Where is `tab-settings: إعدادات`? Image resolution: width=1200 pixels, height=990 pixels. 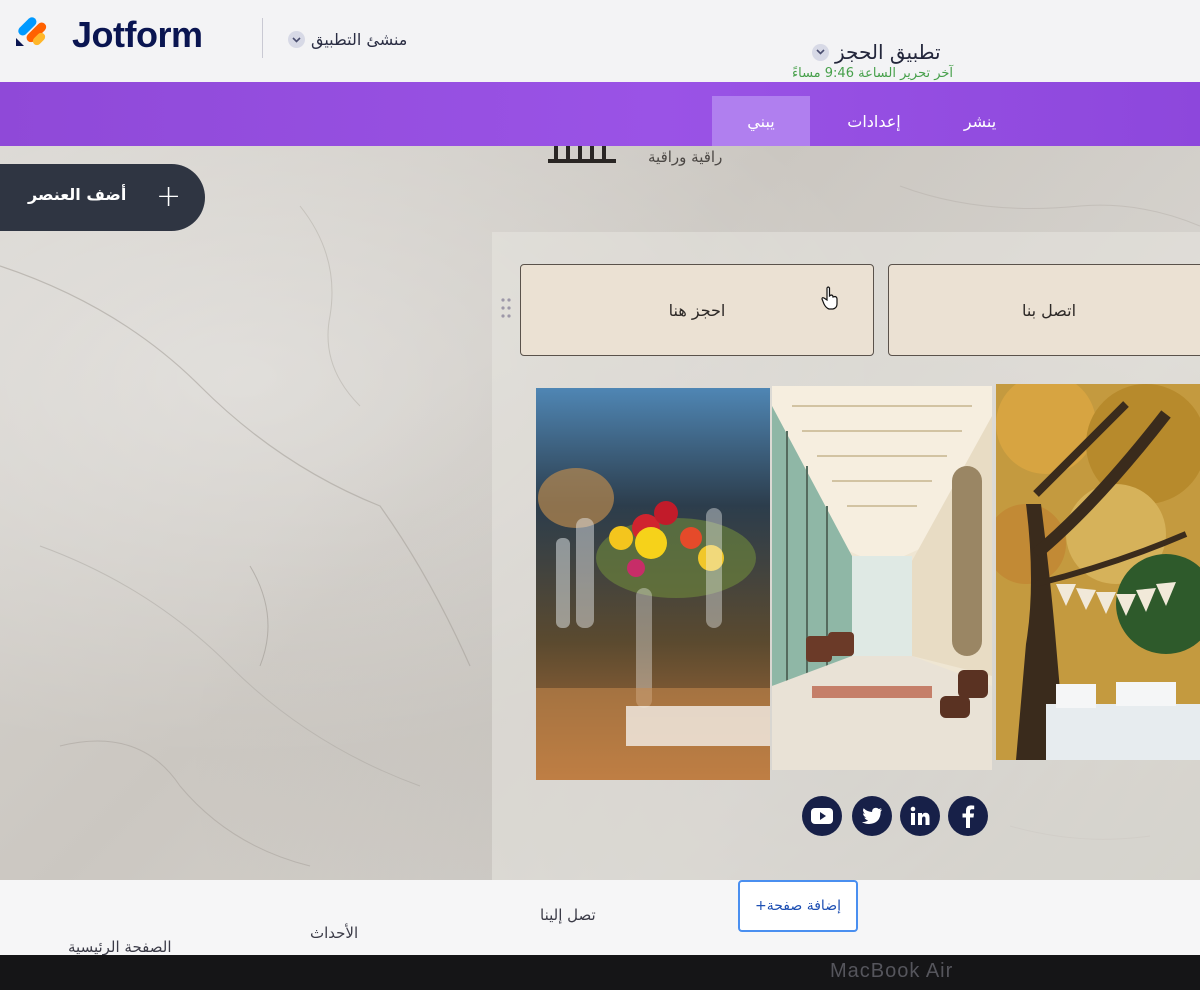 tab-settings: إعدادات is located at coordinates (874, 121).